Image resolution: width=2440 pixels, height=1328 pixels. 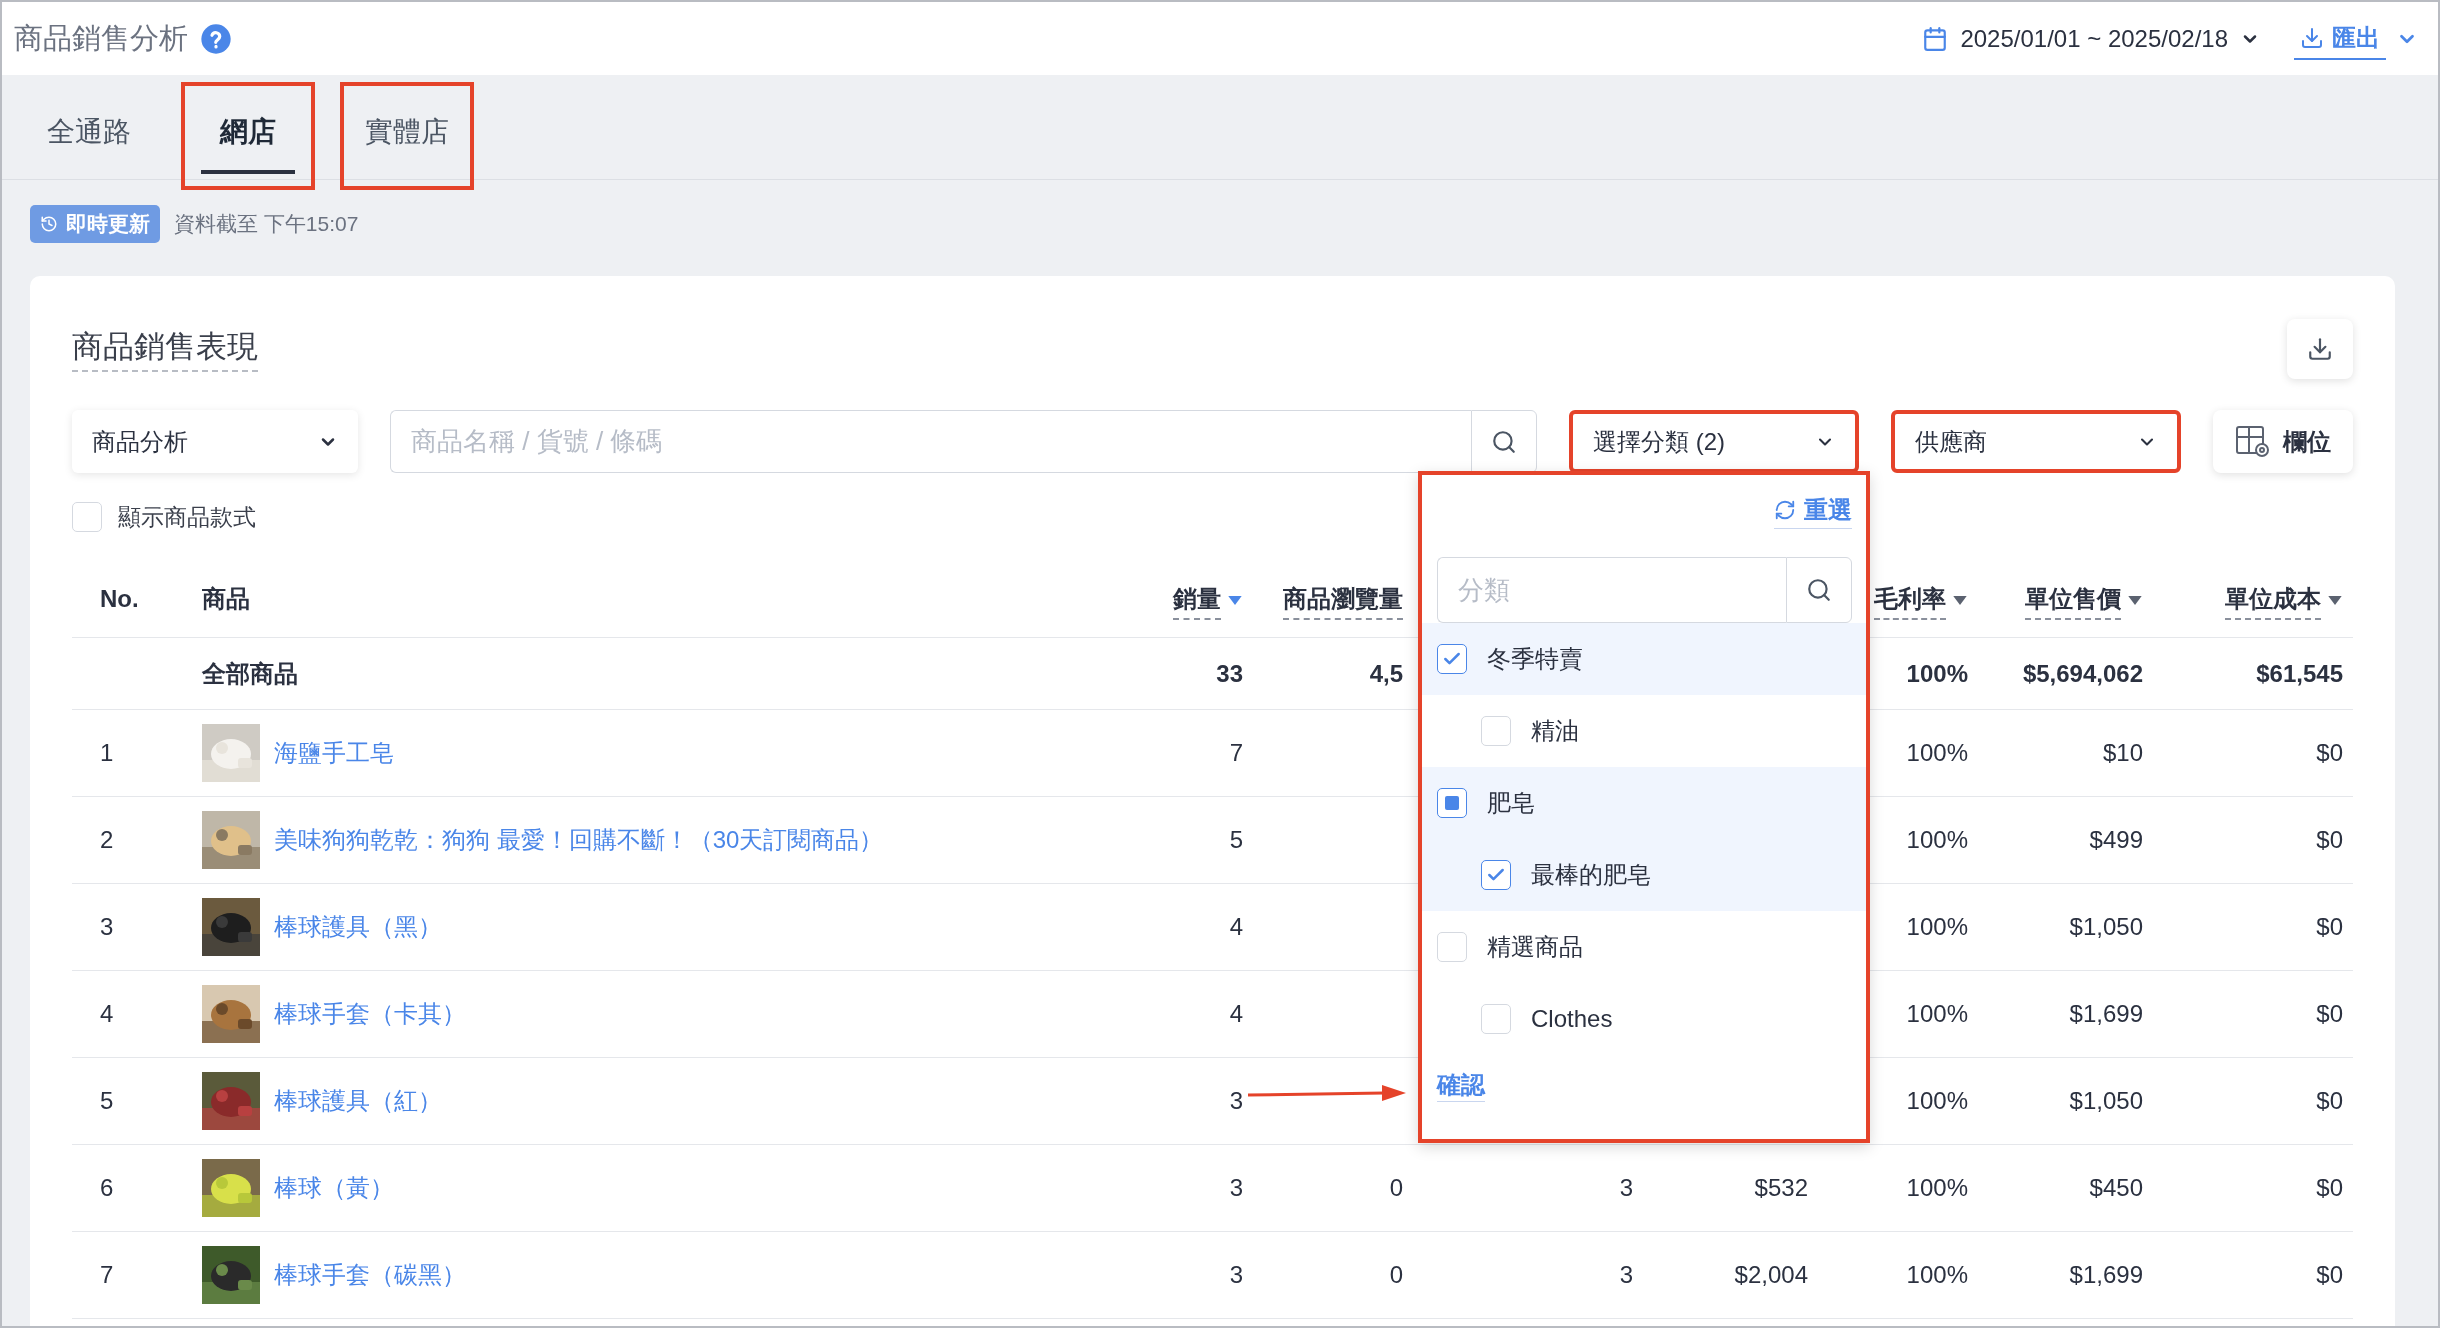 What do you see at coordinates (2073, 601) in the screenshot?
I see `column-header: 單位售價` at bounding box center [2073, 601].